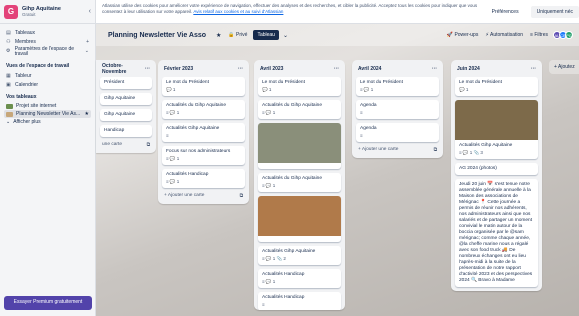  I want to click on cookie-necessary-button: Uniquement néc, so click(554, 12).